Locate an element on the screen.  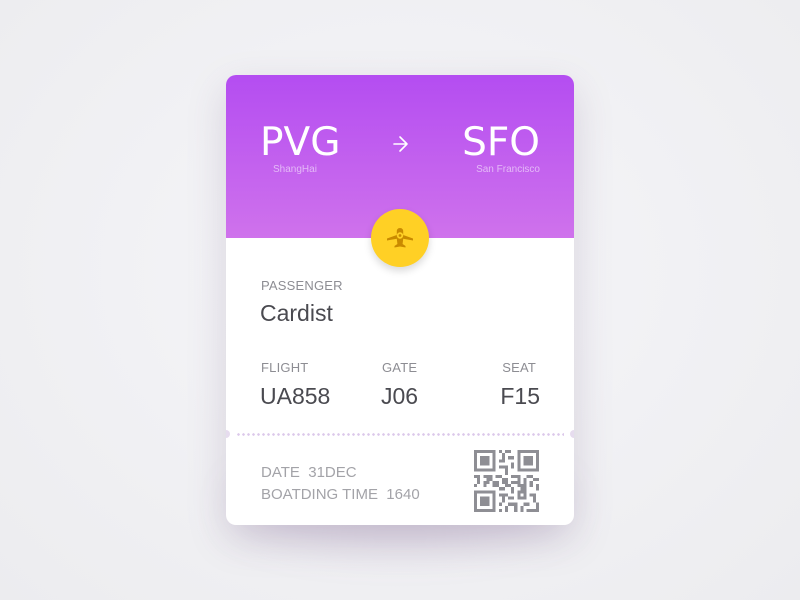
plane-badge is located at coordinates (400, 238).